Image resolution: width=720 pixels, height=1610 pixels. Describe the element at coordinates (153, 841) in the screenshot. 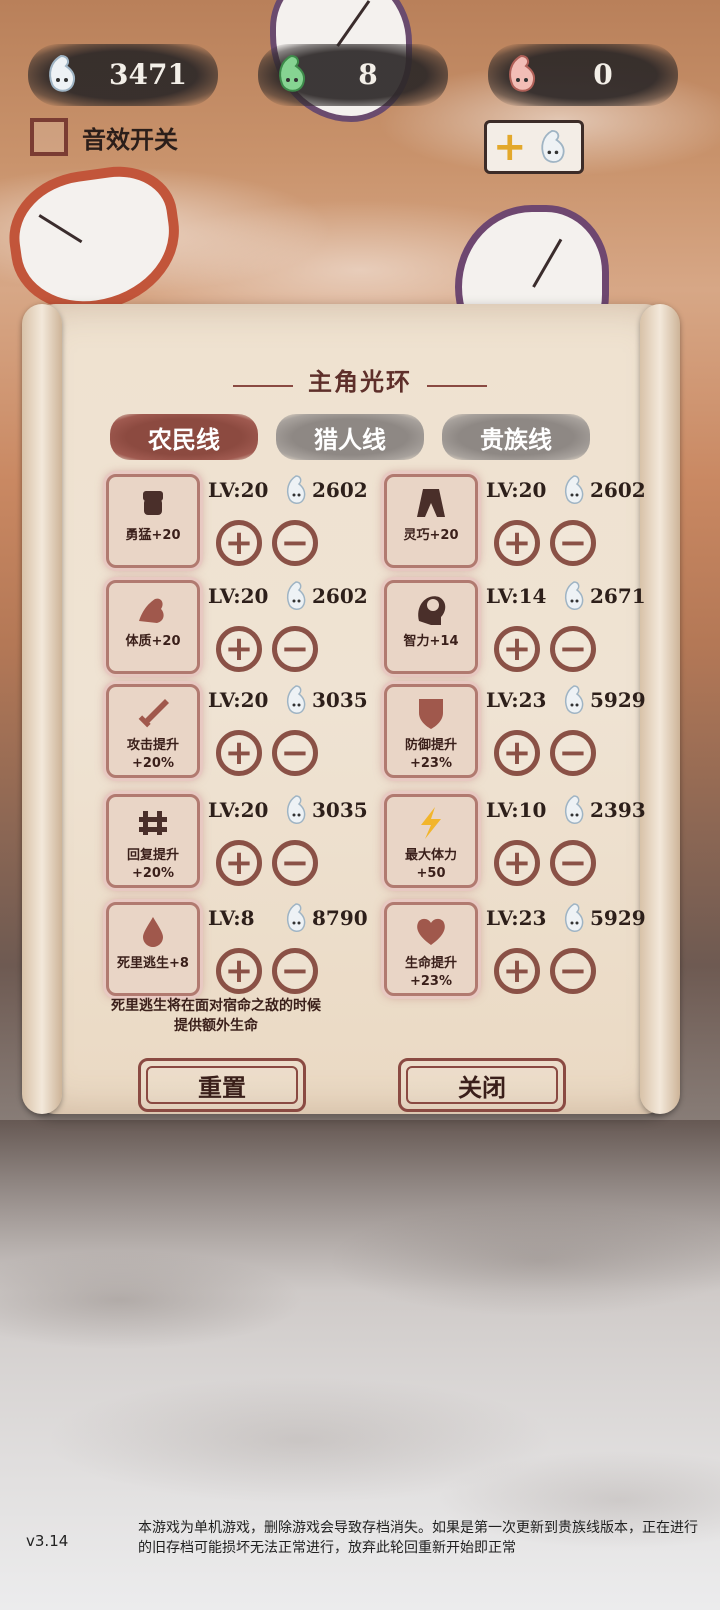

I see `skill-tile: 回复提升 +20%` at that location.